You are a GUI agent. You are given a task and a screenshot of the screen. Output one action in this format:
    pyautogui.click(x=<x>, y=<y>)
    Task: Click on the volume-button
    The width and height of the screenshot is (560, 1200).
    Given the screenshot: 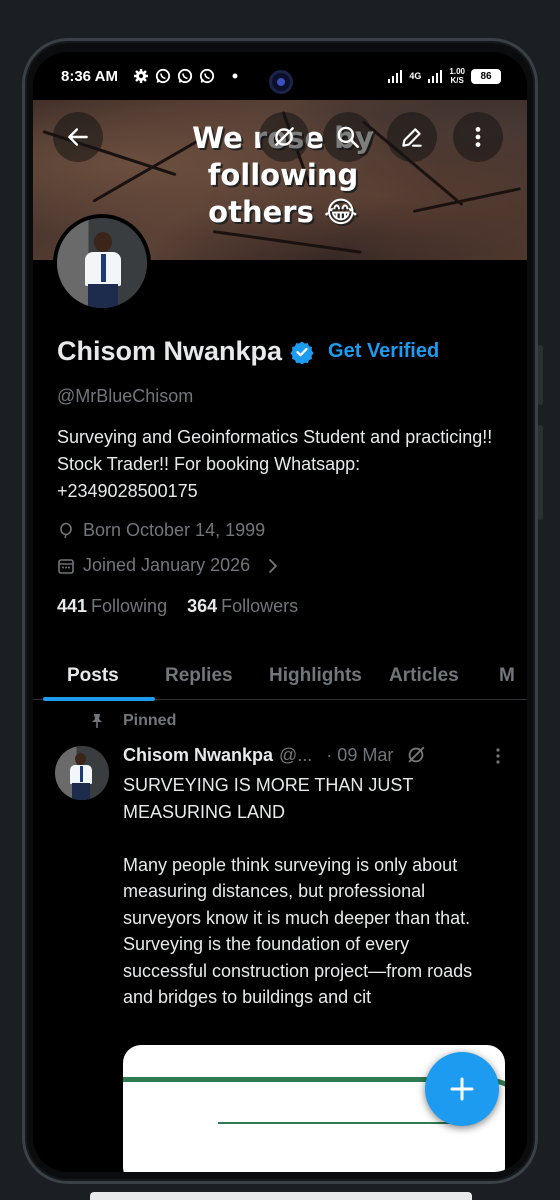 What is the action you would take?
    pyautogui.click(x=540, y=375)
    